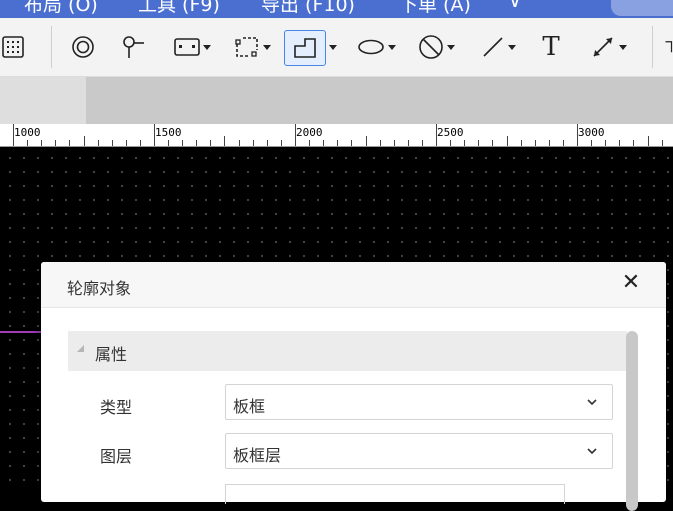 The height and width of the screenshot is (511, 673). Describe the element at coordinates (116, 456) in the screenshot. I see `layer-label: 图层` at that location.